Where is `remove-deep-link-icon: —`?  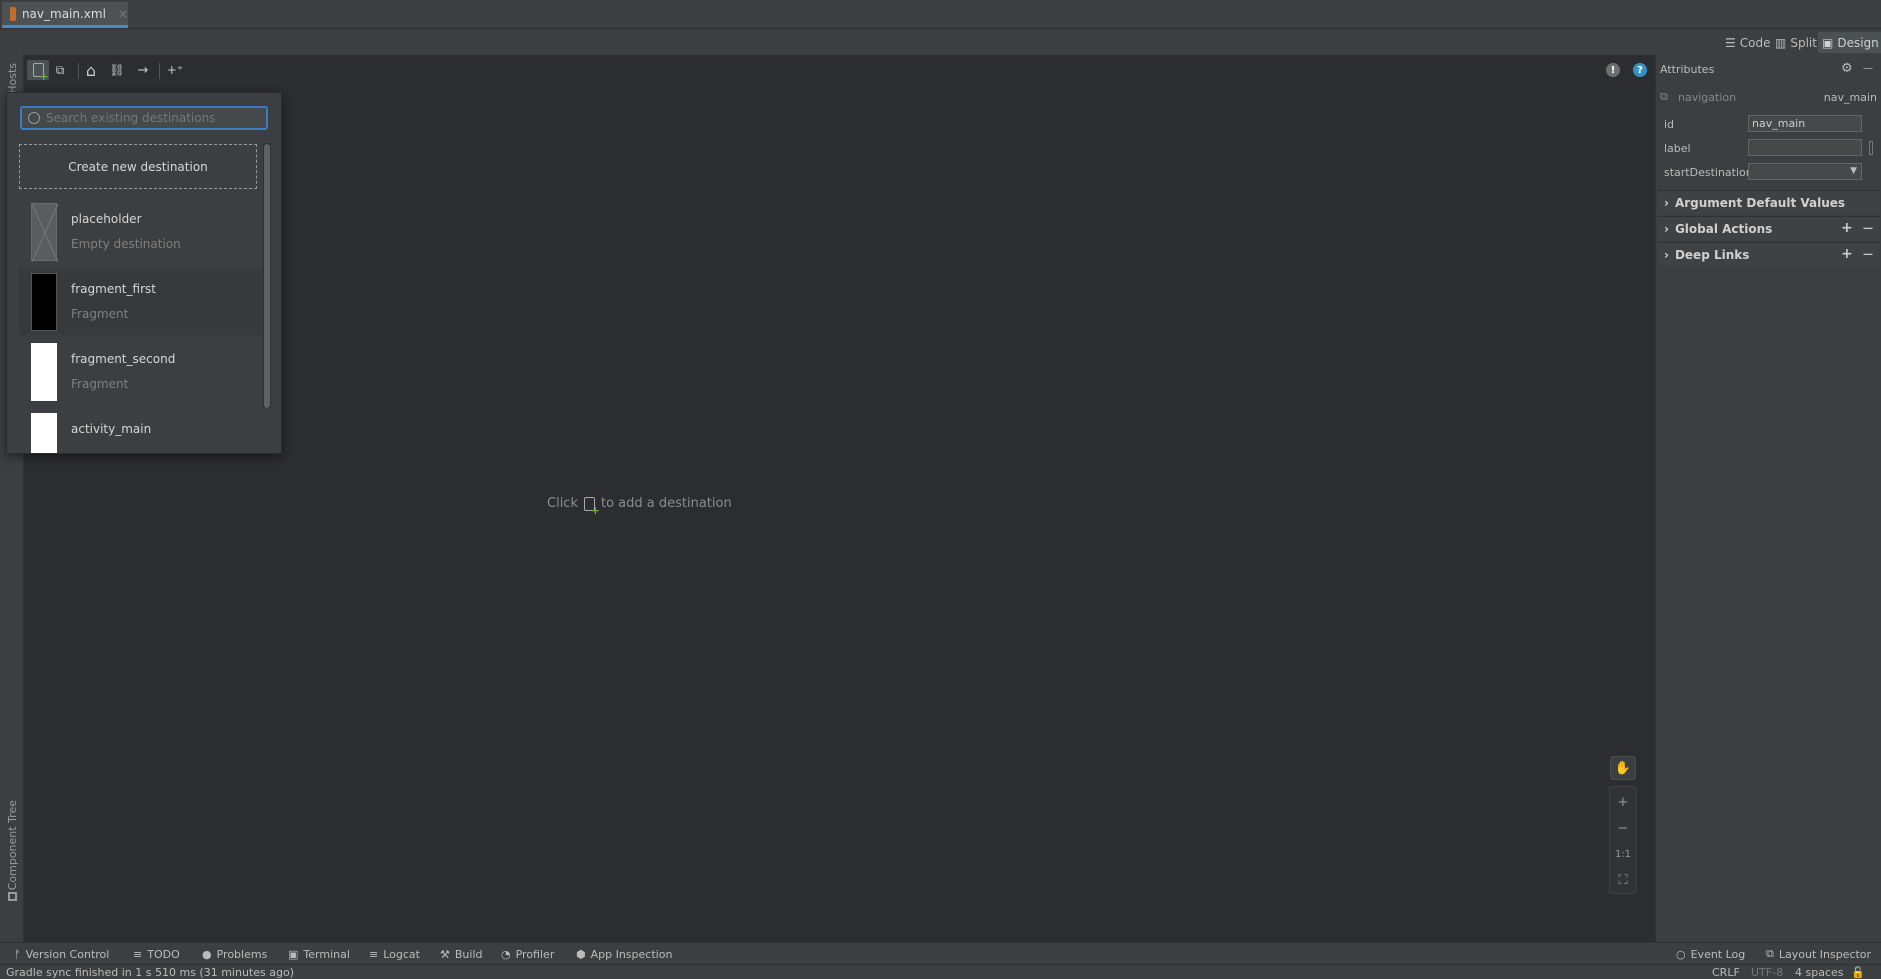 remove-deep-link-icon: — is located at coordinates (1868, 254).